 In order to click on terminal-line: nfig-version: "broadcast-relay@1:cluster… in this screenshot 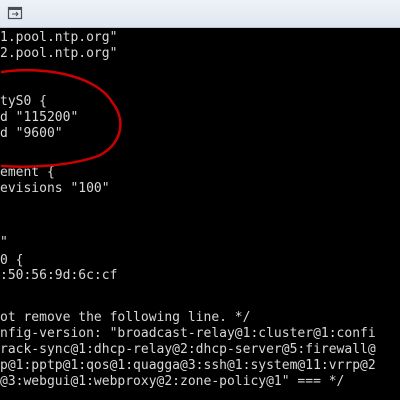, I will do `click(188, 333)`.